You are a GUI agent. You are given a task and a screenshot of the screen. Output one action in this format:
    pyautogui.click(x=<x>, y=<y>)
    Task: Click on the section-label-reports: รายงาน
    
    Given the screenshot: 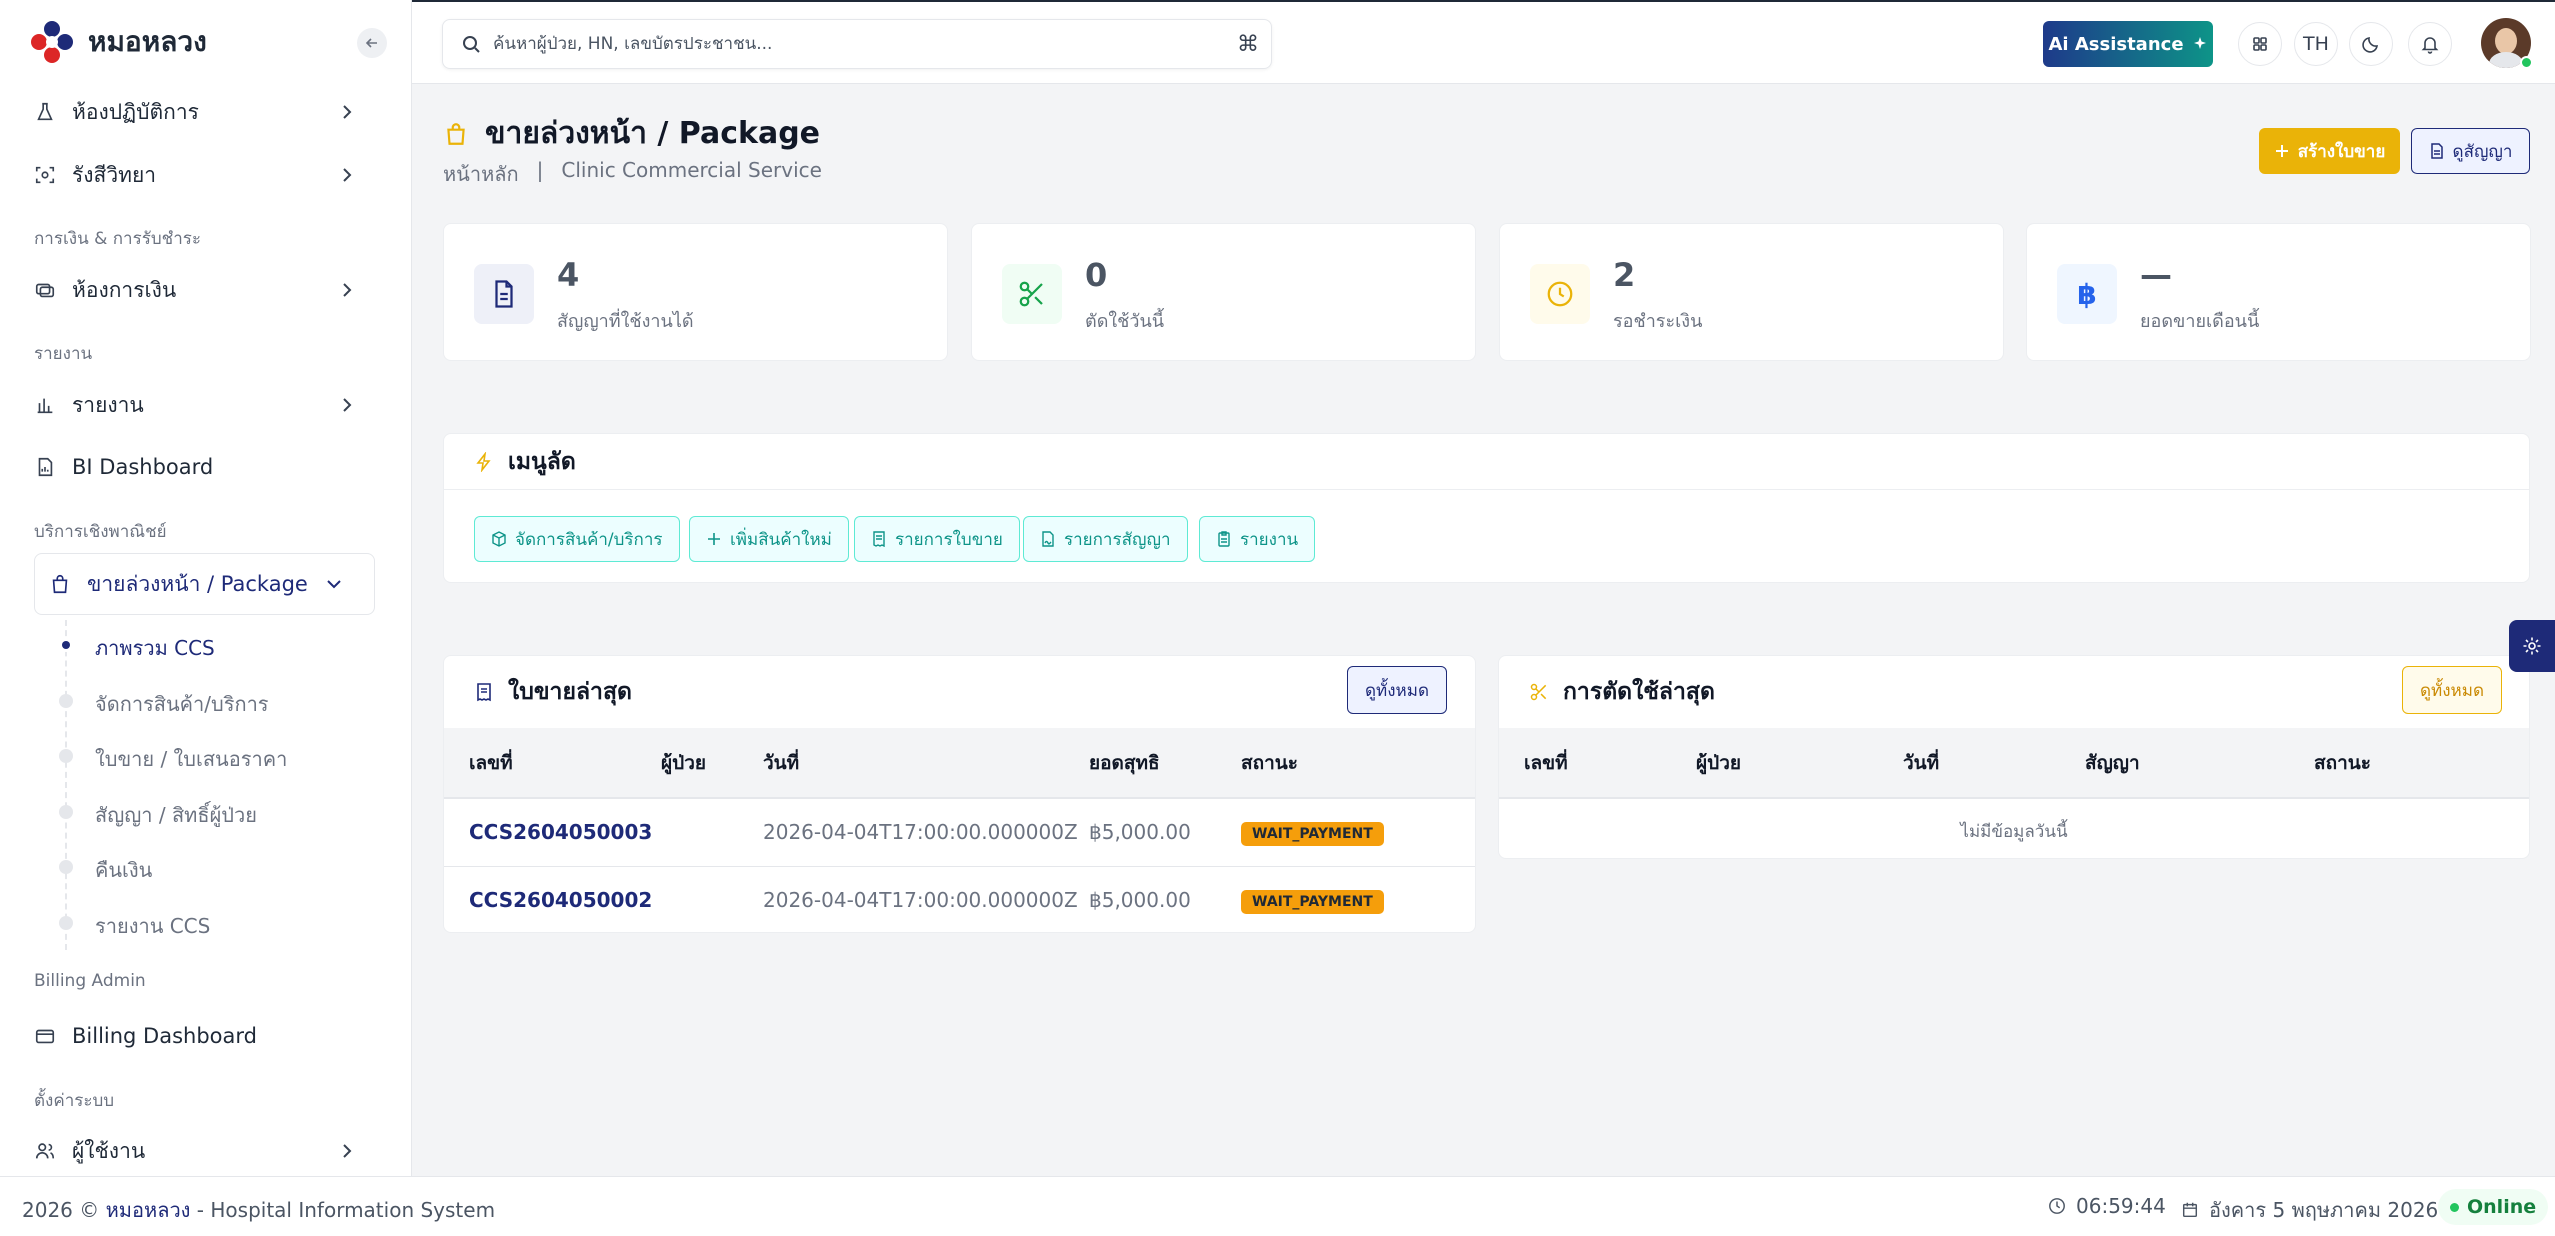 What is the action you would take?
    pyautogui.click(x=63, y=354)
    